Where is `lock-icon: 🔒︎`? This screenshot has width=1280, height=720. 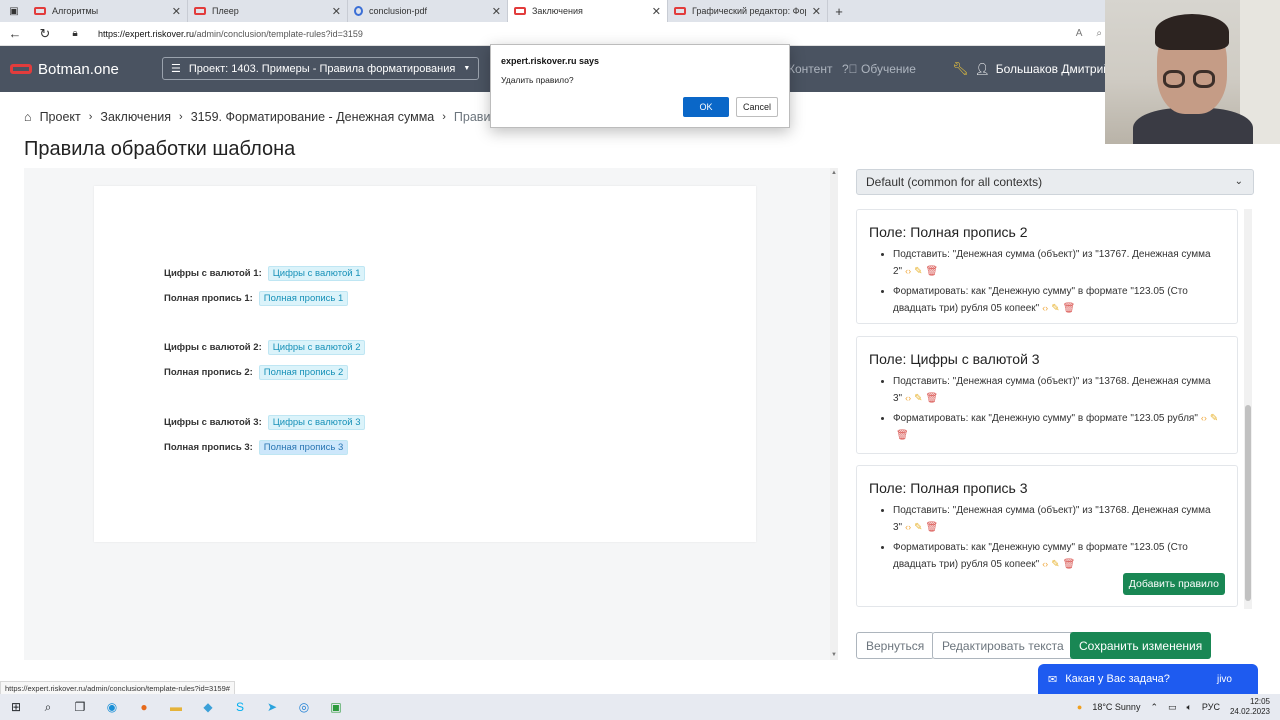
lock-icon: 🔒︎ is located at coordinates (75, 33).